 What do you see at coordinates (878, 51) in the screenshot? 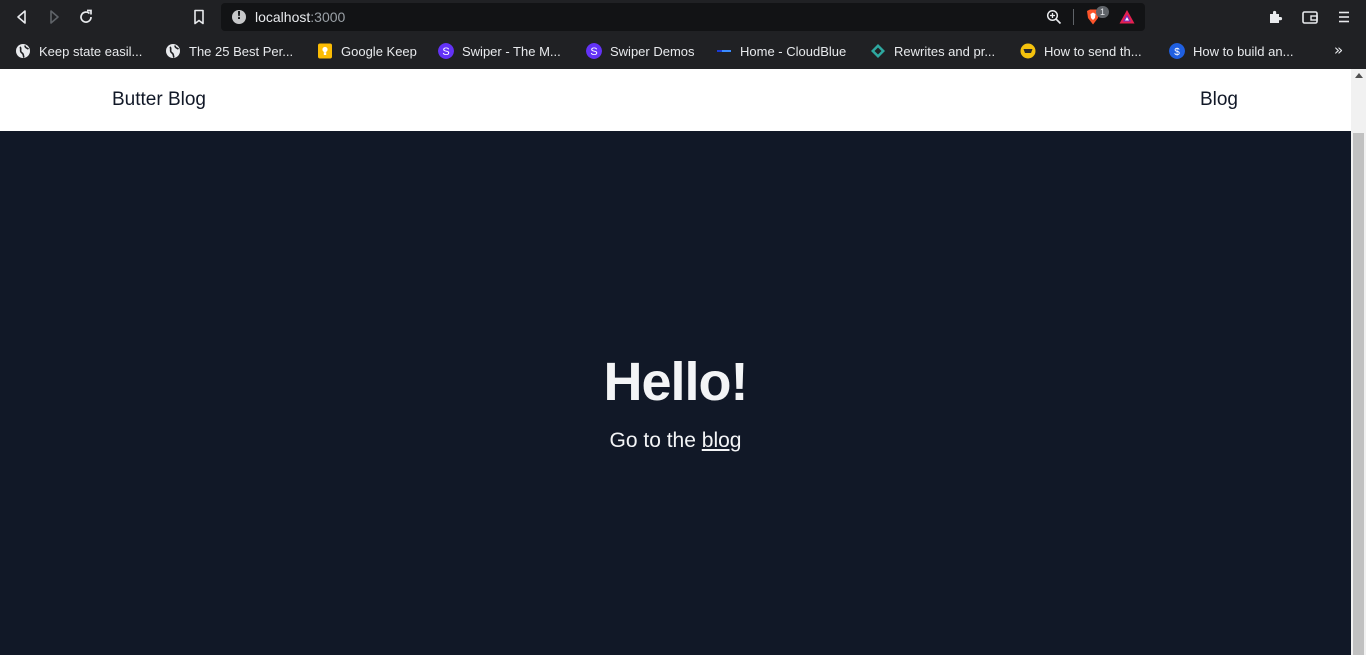
I see `rewrites-icon` at bounding box center [878, 51].